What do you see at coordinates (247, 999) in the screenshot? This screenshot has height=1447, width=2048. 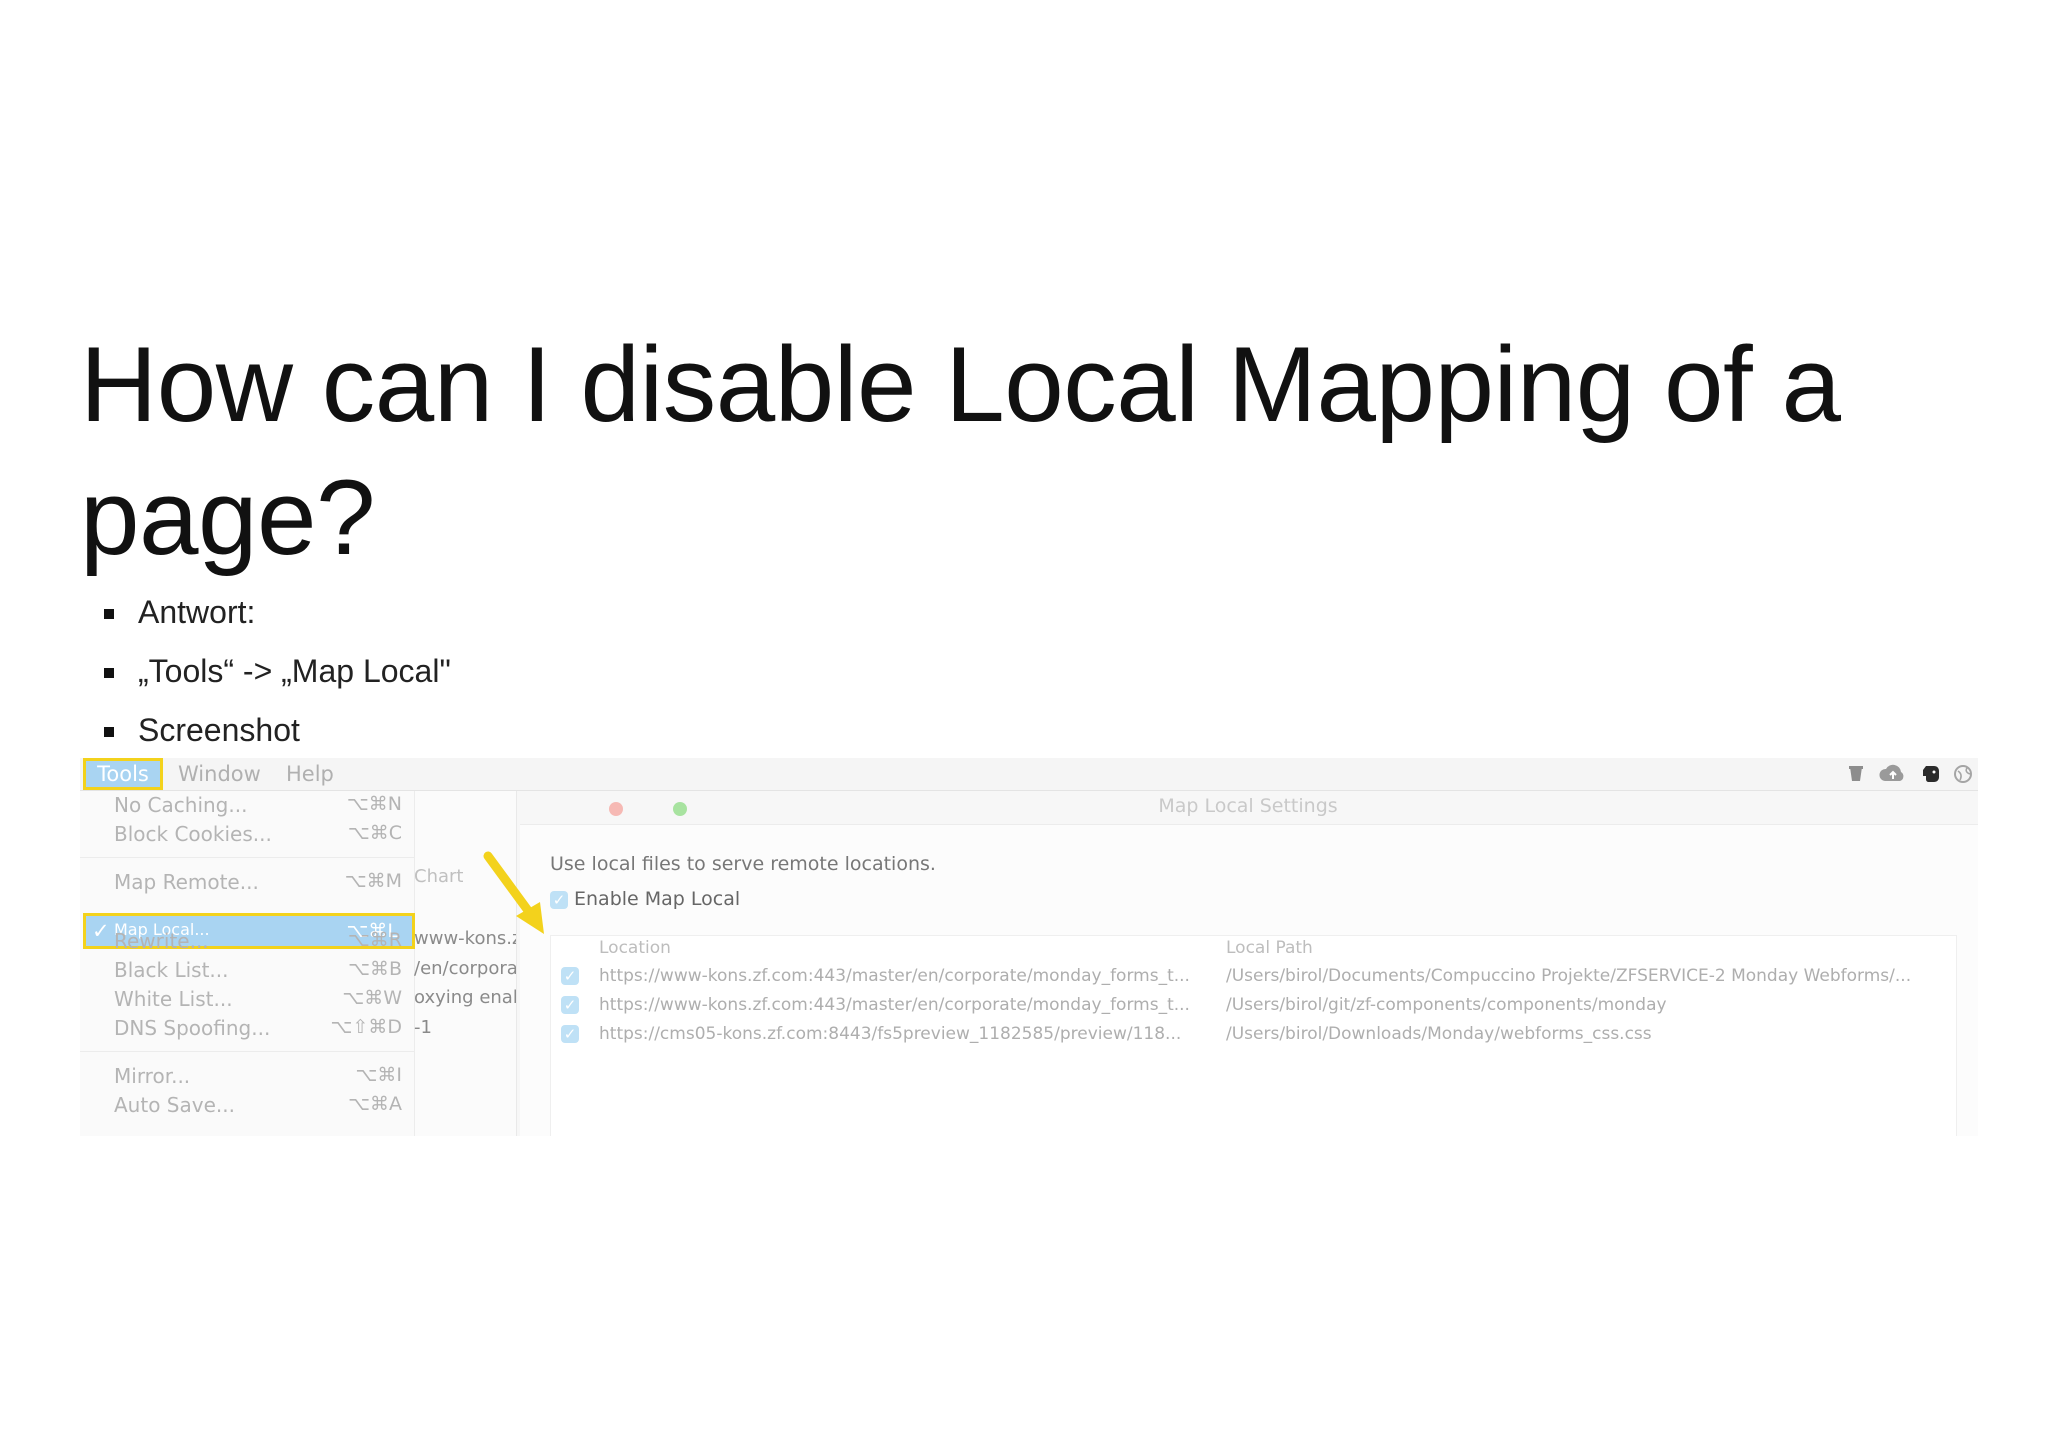 I see `menu-item-white-list: White List... ⌥⌘W` at bounding box center [247, 999].